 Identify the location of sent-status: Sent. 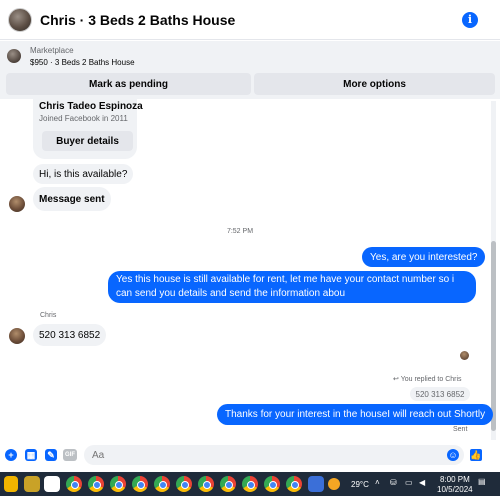
(460, 429).